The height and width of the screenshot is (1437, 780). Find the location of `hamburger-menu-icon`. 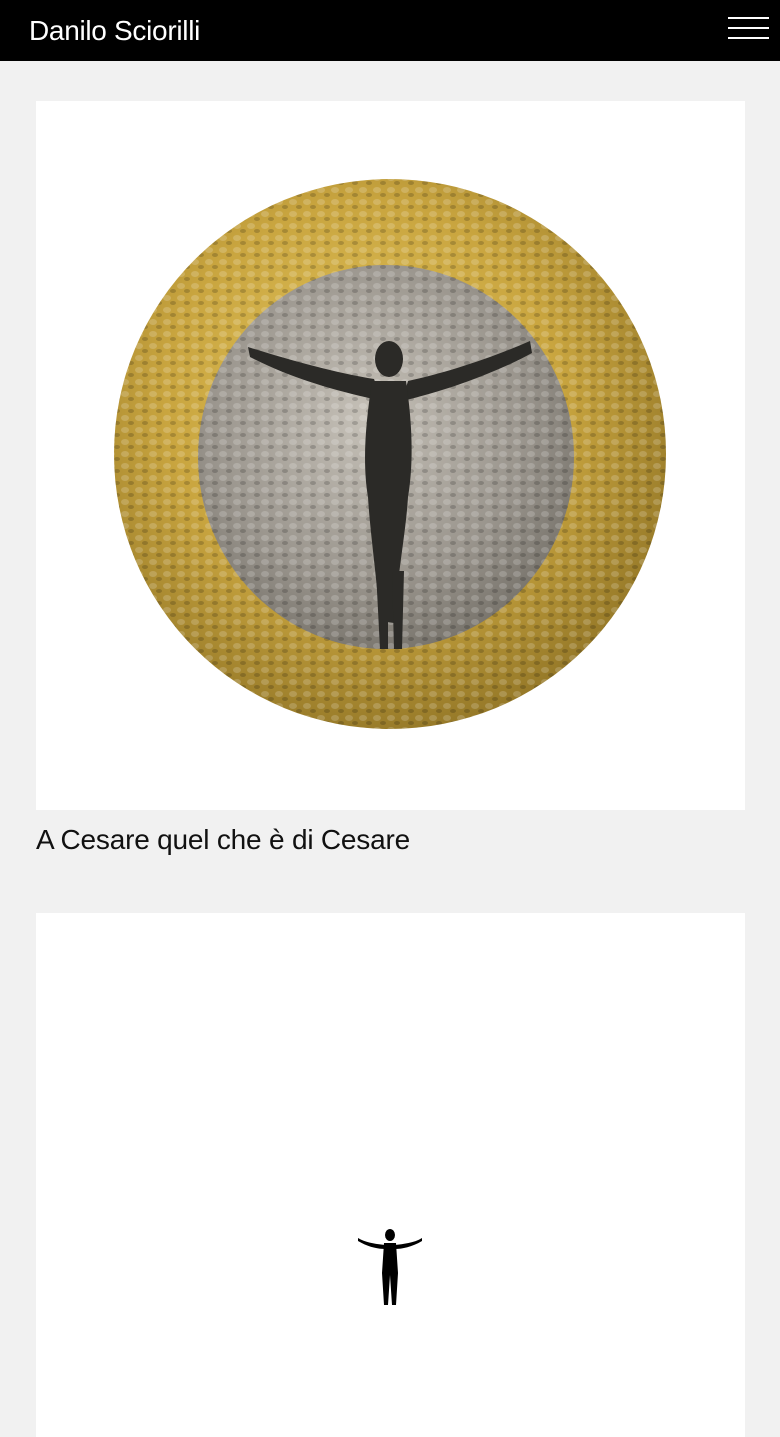

hamburger-menu-icon is located at coordinates (748, 29).